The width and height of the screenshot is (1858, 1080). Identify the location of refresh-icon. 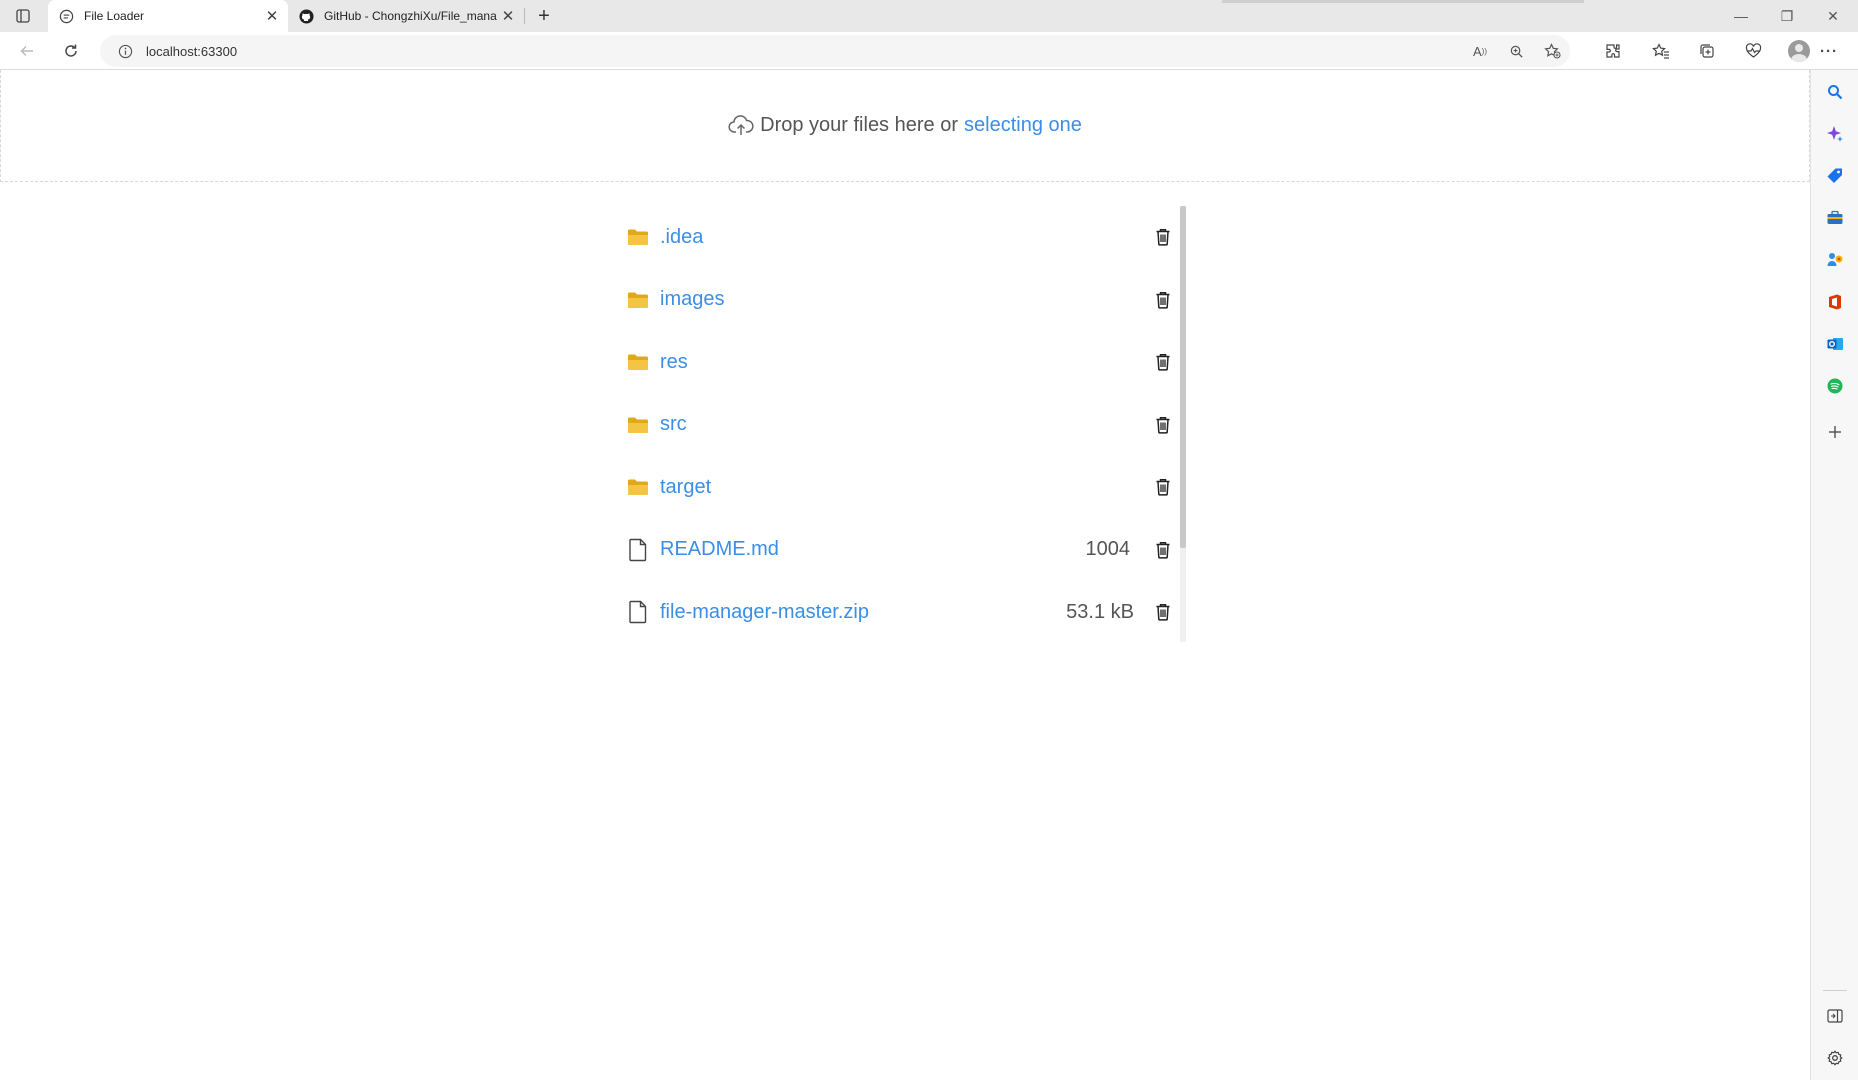
(71, 50).